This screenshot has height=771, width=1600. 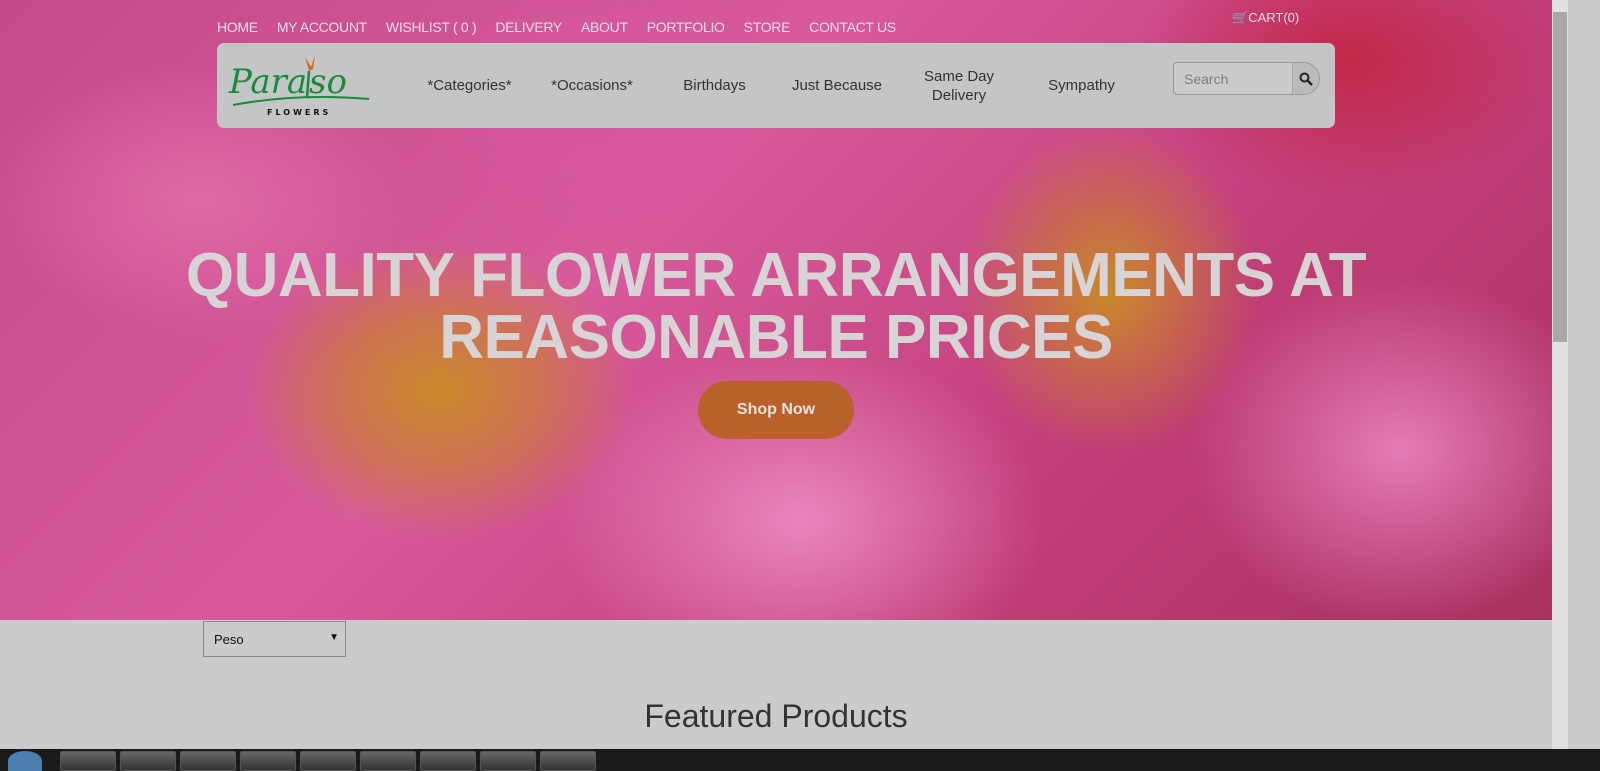 I want to click on menu-categories: *Categories*, so click(x=469, y=85).